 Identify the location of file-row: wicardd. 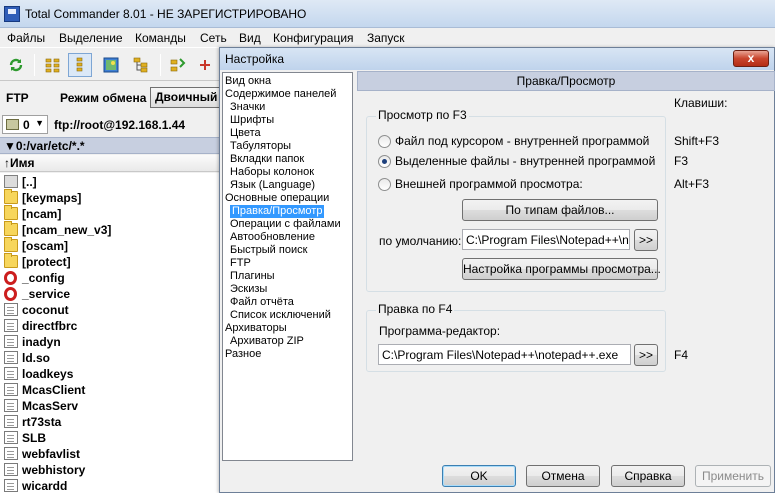
(110, 485).